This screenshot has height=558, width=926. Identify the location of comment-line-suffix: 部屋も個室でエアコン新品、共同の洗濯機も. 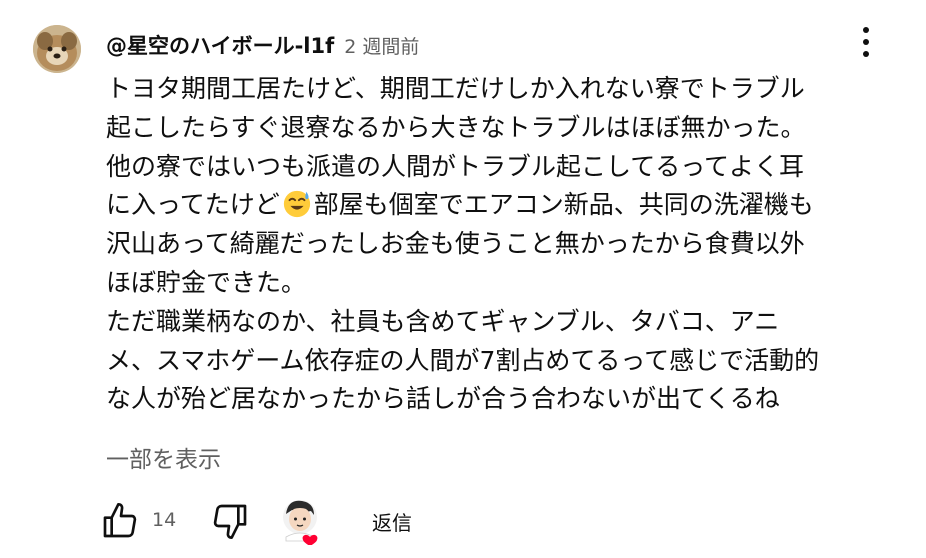
(563, 205).